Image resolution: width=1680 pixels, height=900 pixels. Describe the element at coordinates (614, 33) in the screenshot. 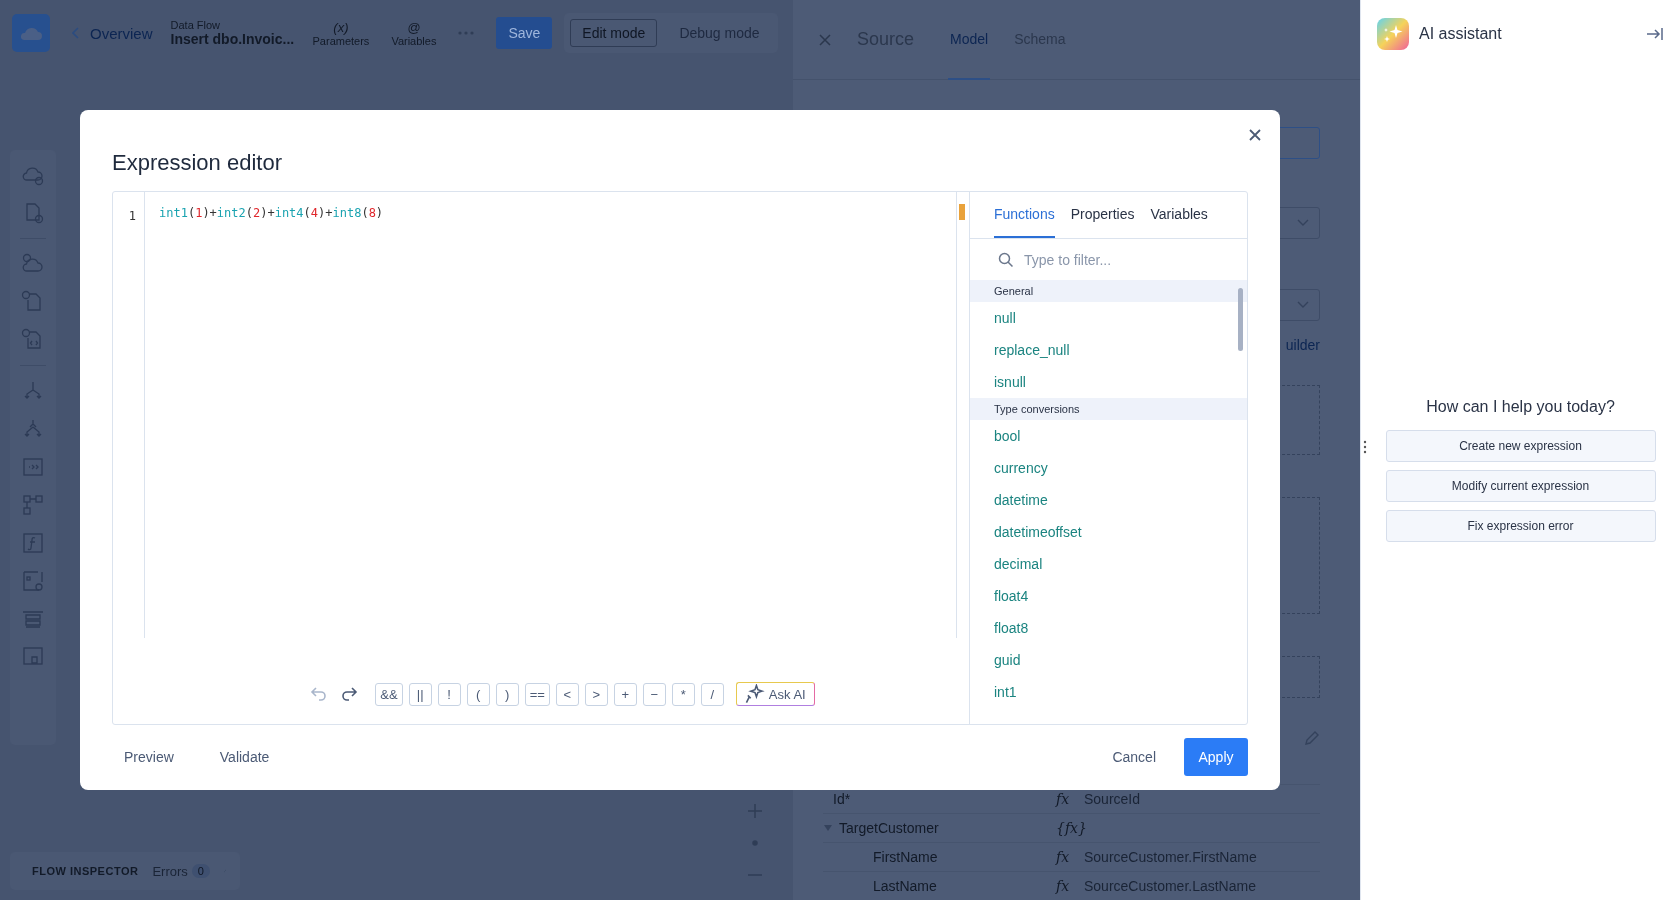

I see `mode-tab: Edit mode` at that location.